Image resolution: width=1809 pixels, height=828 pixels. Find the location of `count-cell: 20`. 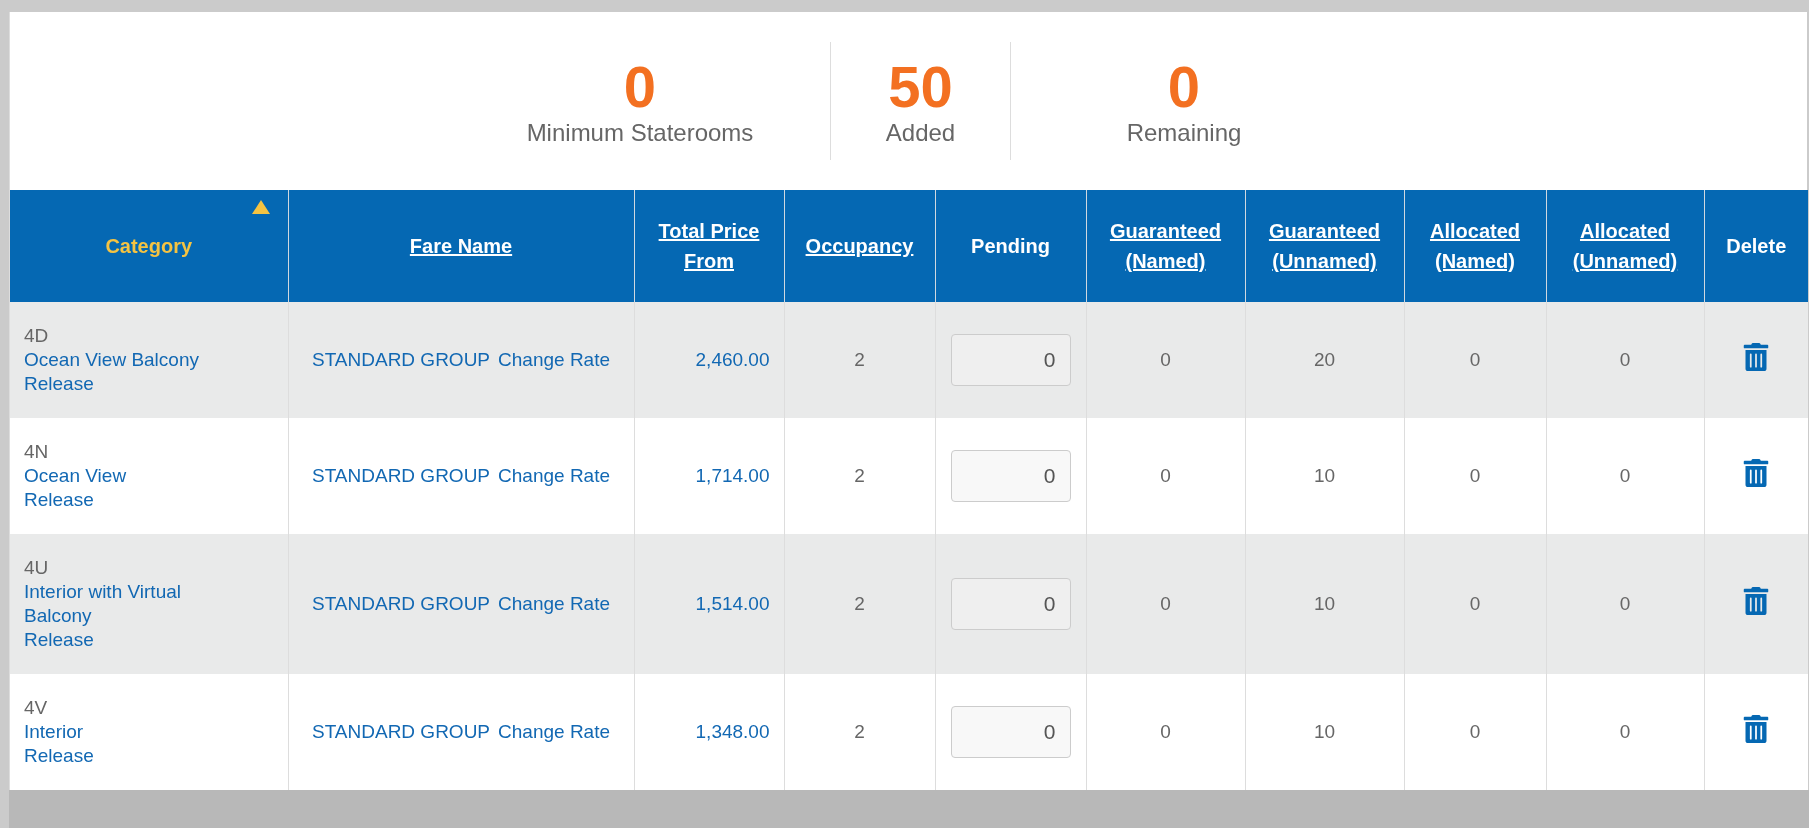

count-cell: 20 is located at coordinates (1324, 359).